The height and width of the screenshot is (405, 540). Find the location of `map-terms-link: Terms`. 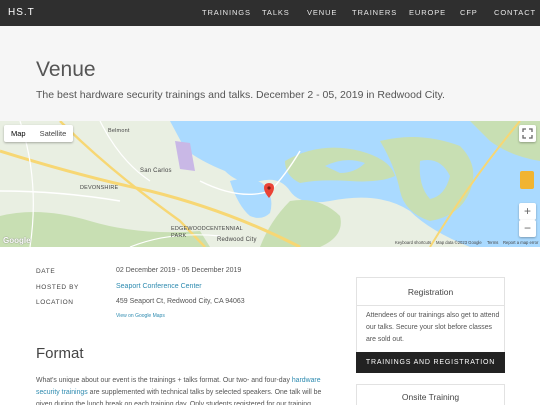

map-terms-link: Terms is located at coordinates (492, 242).